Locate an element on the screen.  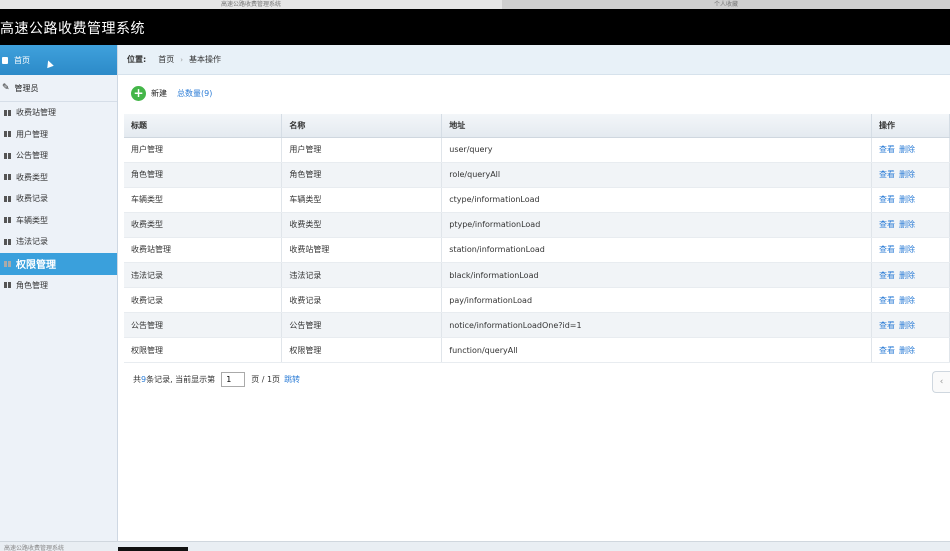
pagination: 共 9 条记录, 当前显示第 页 / 1页 跳转 is located at coordinates (216, 379).